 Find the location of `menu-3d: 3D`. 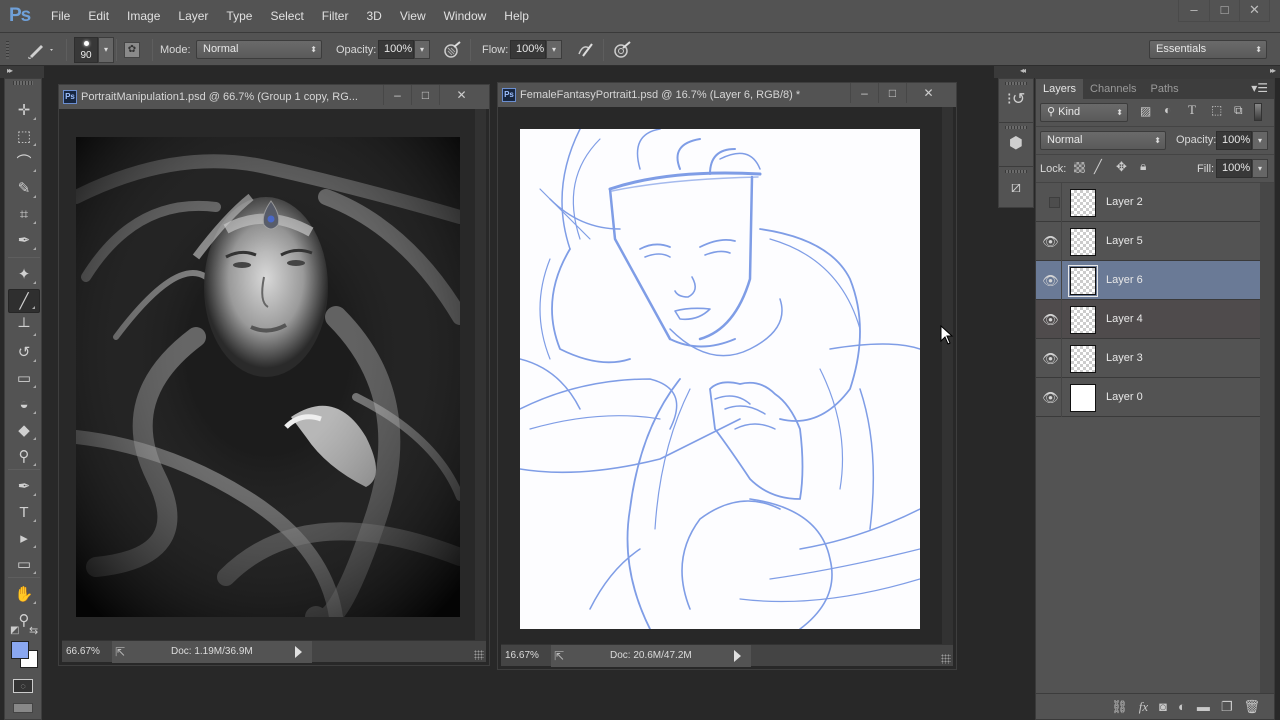

menu-3d: 3D is located at coordinates (373, 16).